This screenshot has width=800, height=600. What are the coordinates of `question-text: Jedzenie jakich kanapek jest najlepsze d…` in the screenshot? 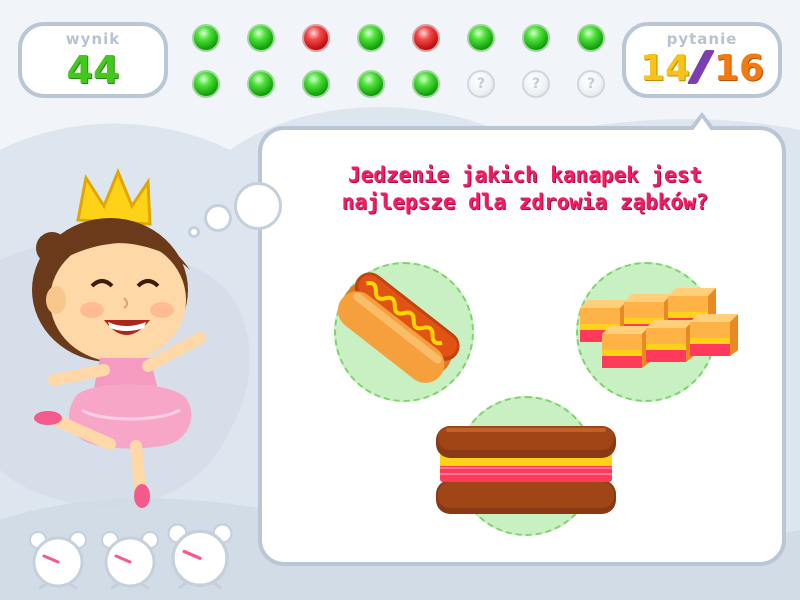 It's located at (525, 189).